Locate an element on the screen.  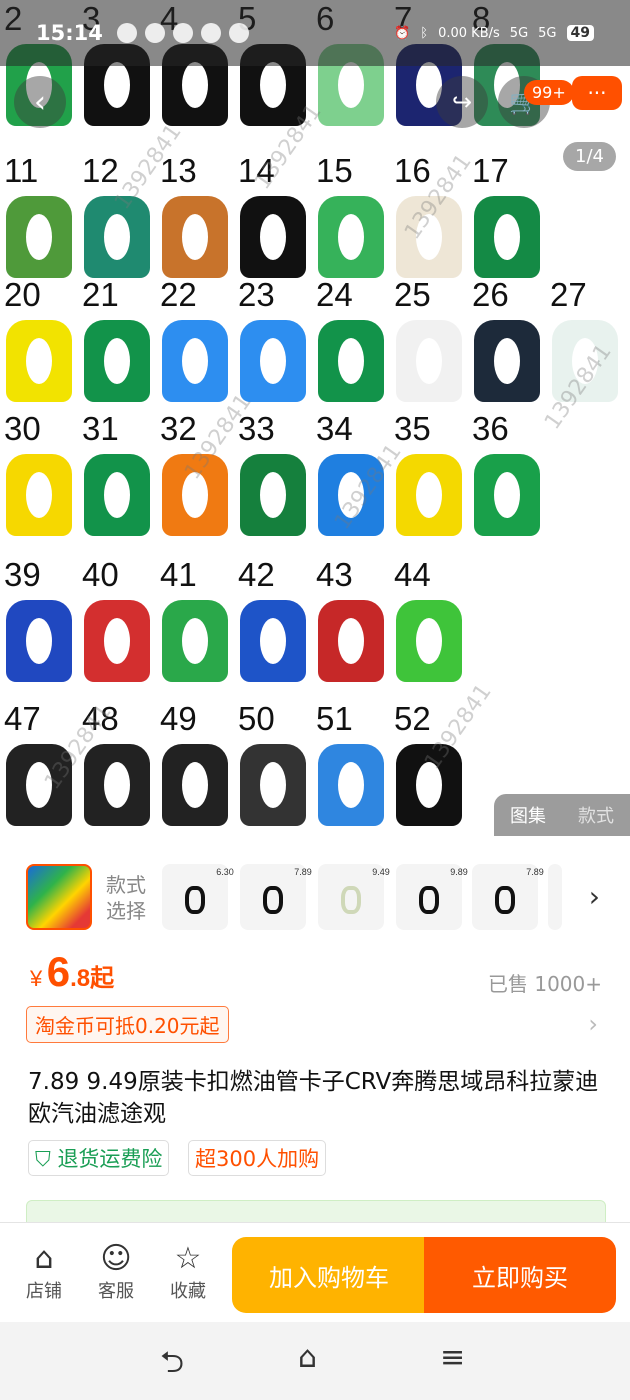
clip-item: 44 is located at coordinates (429, 621).